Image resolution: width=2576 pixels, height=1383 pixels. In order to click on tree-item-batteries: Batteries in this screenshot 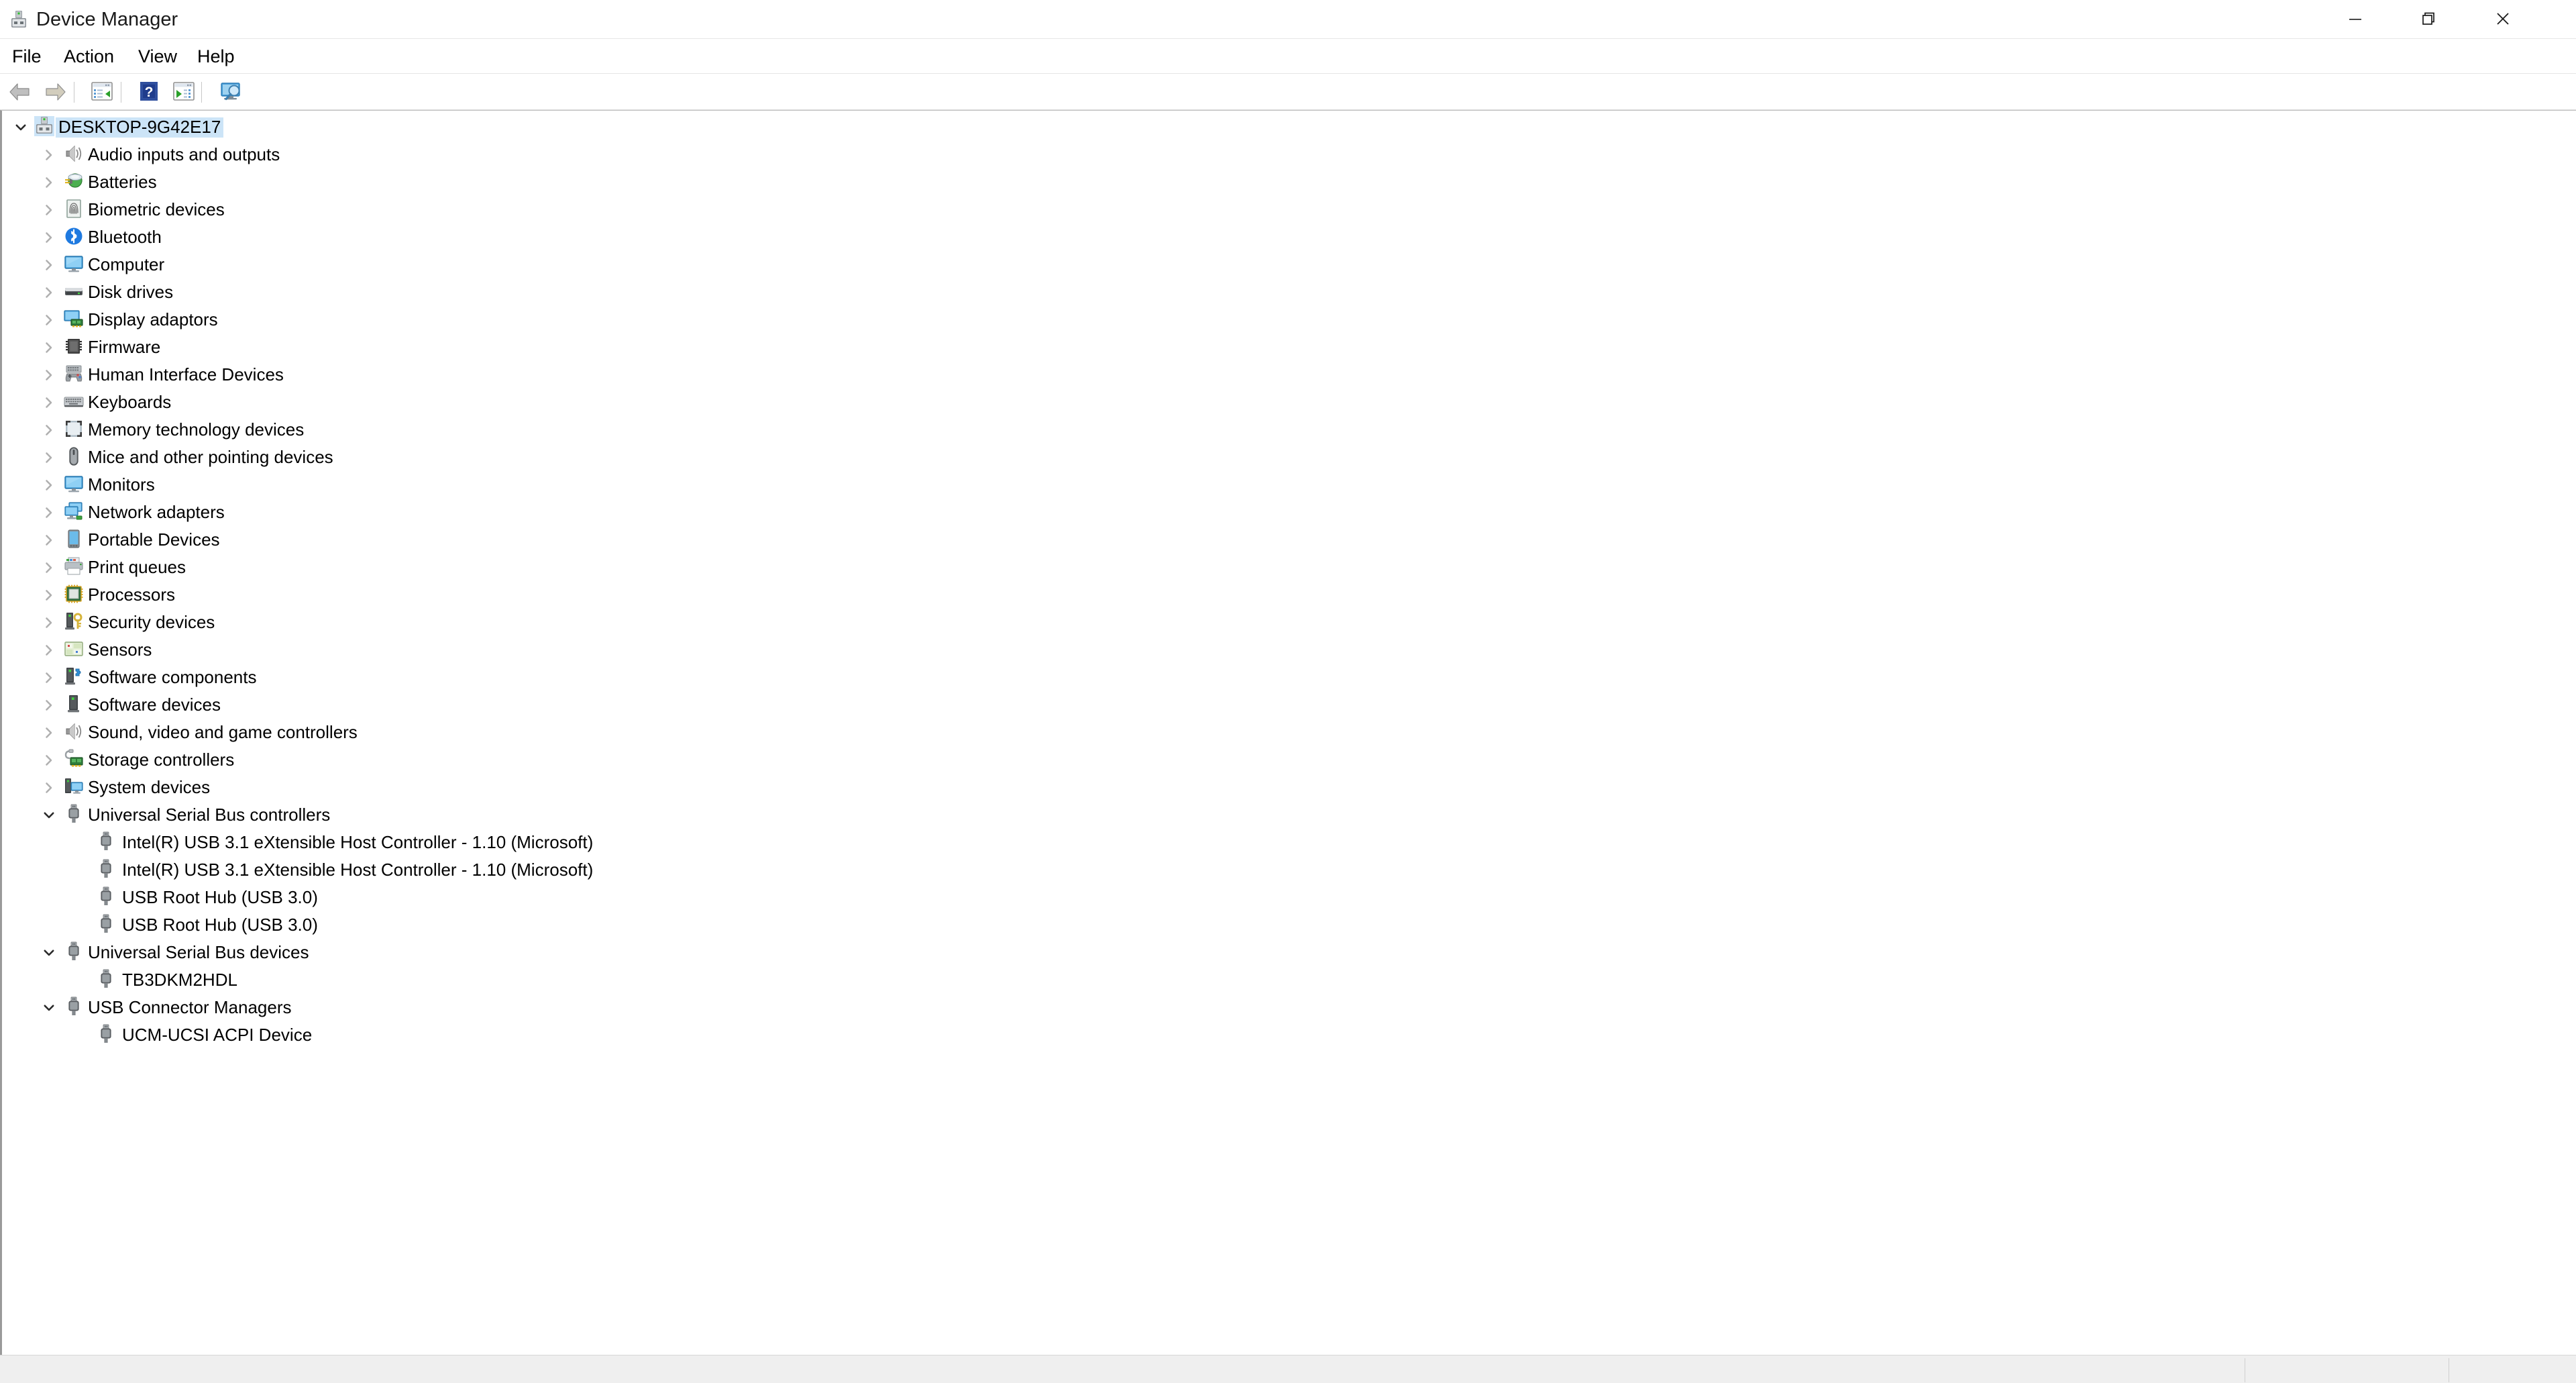, I will do `click(1286, 181)`.